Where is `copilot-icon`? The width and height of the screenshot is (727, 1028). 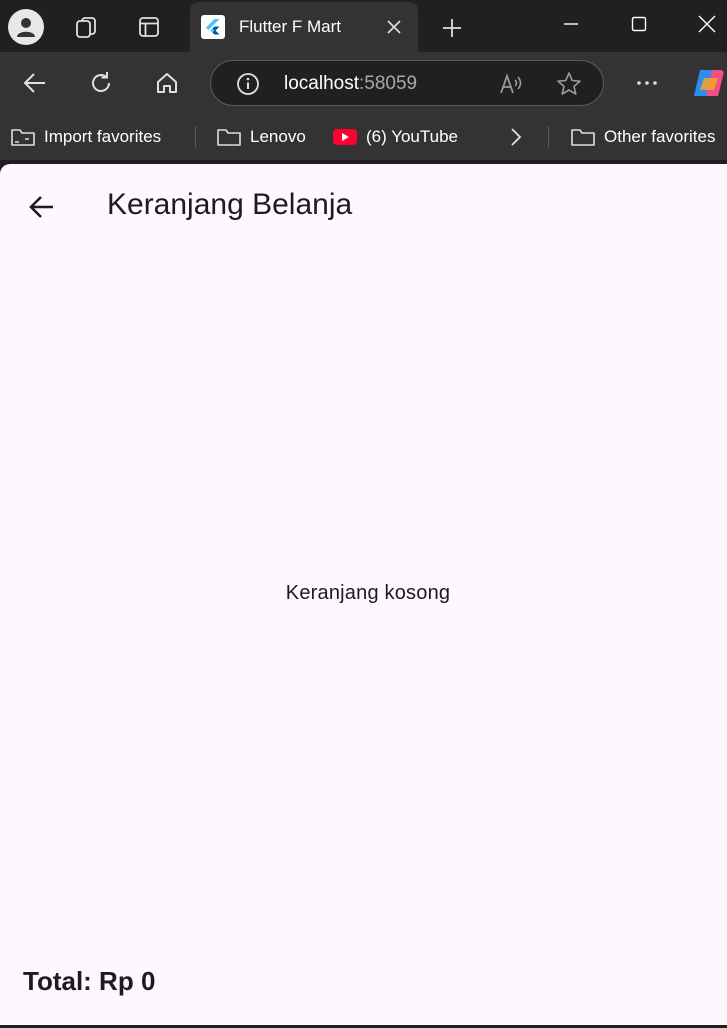
copilot-icon is located at coordinates (709, 83).